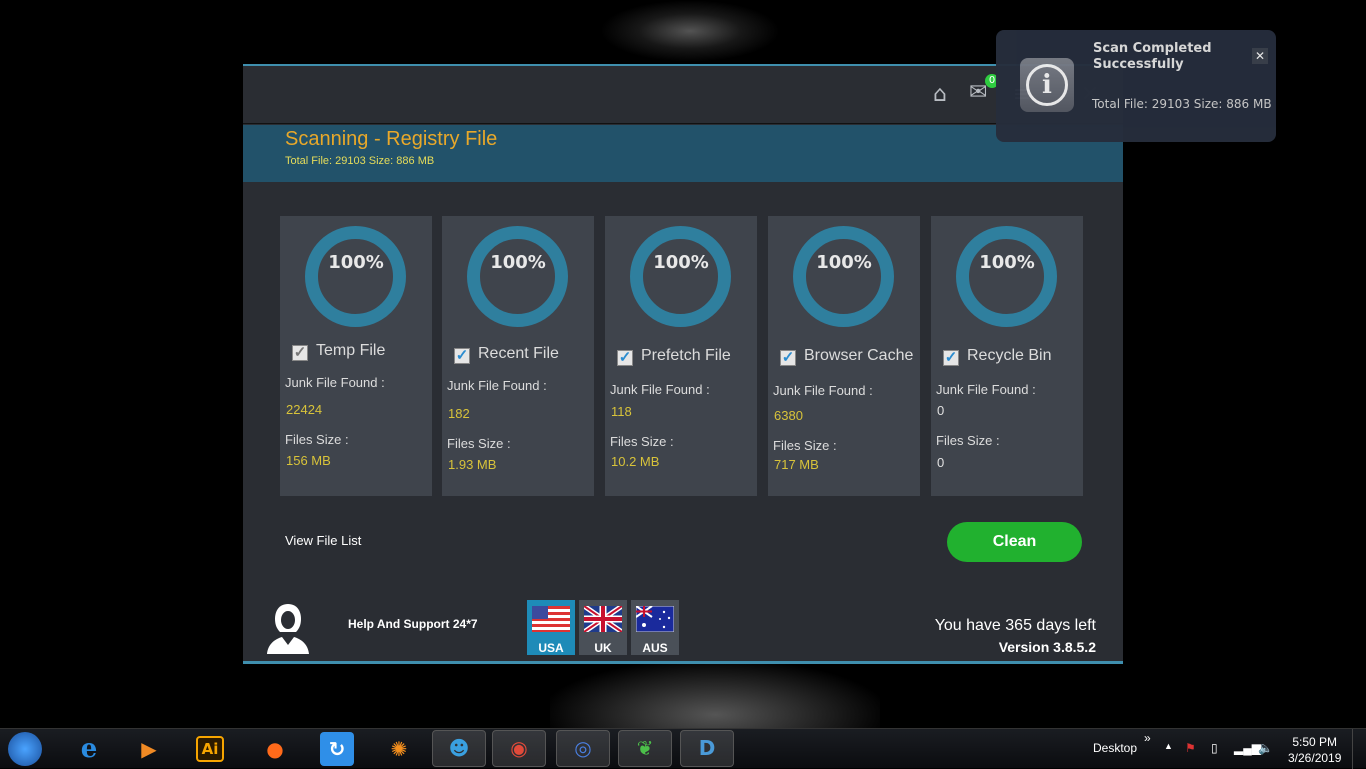 This screenshot has height=769, width=1366. Describe the element at coordinates (603, 619) in the screenshot. I see `uk-flag-icon` at that location.